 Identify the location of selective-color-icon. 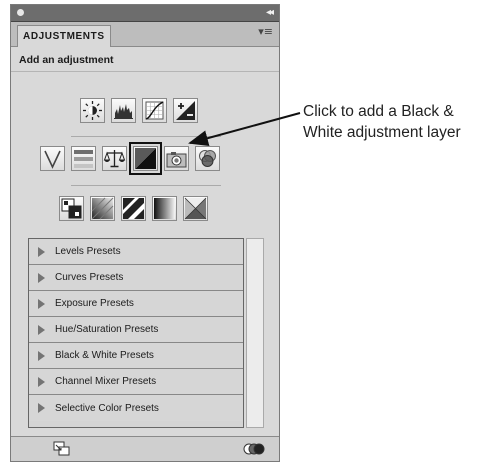
(195, 208).